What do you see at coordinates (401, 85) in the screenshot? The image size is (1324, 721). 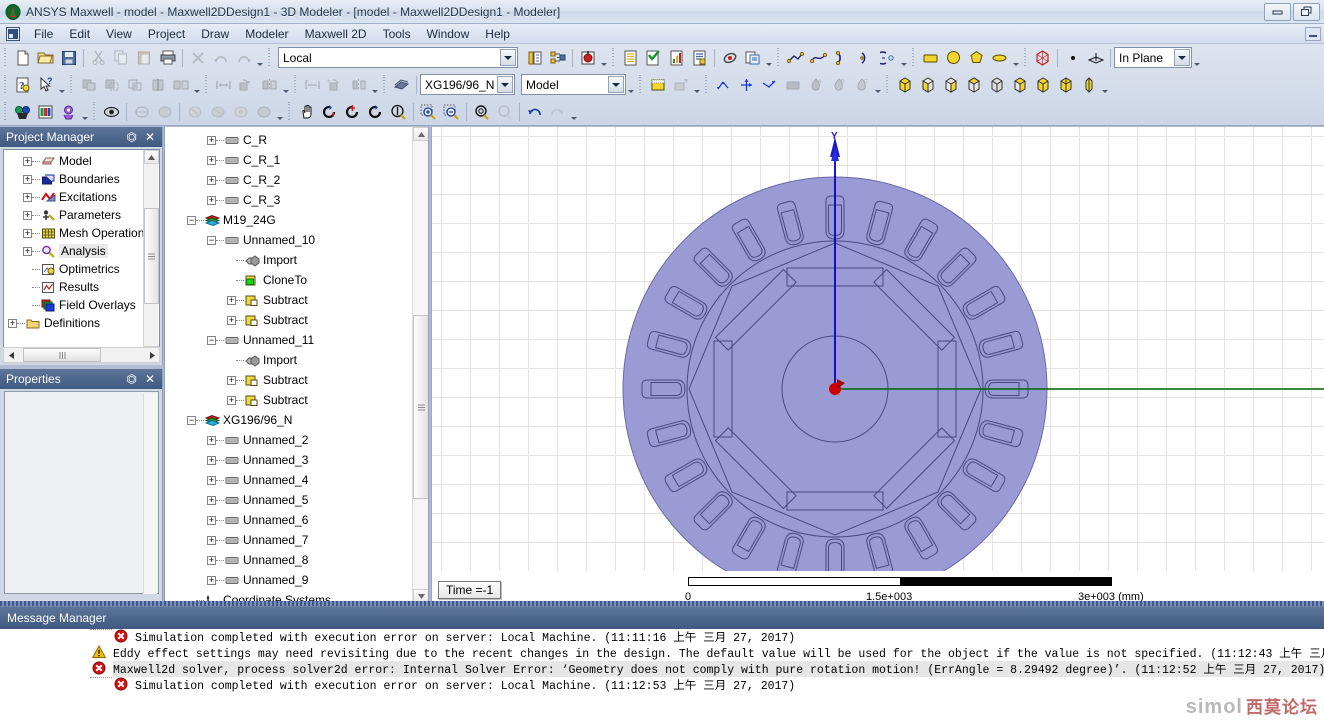 I see `sweep-icon` at bounding box center [401, 85].